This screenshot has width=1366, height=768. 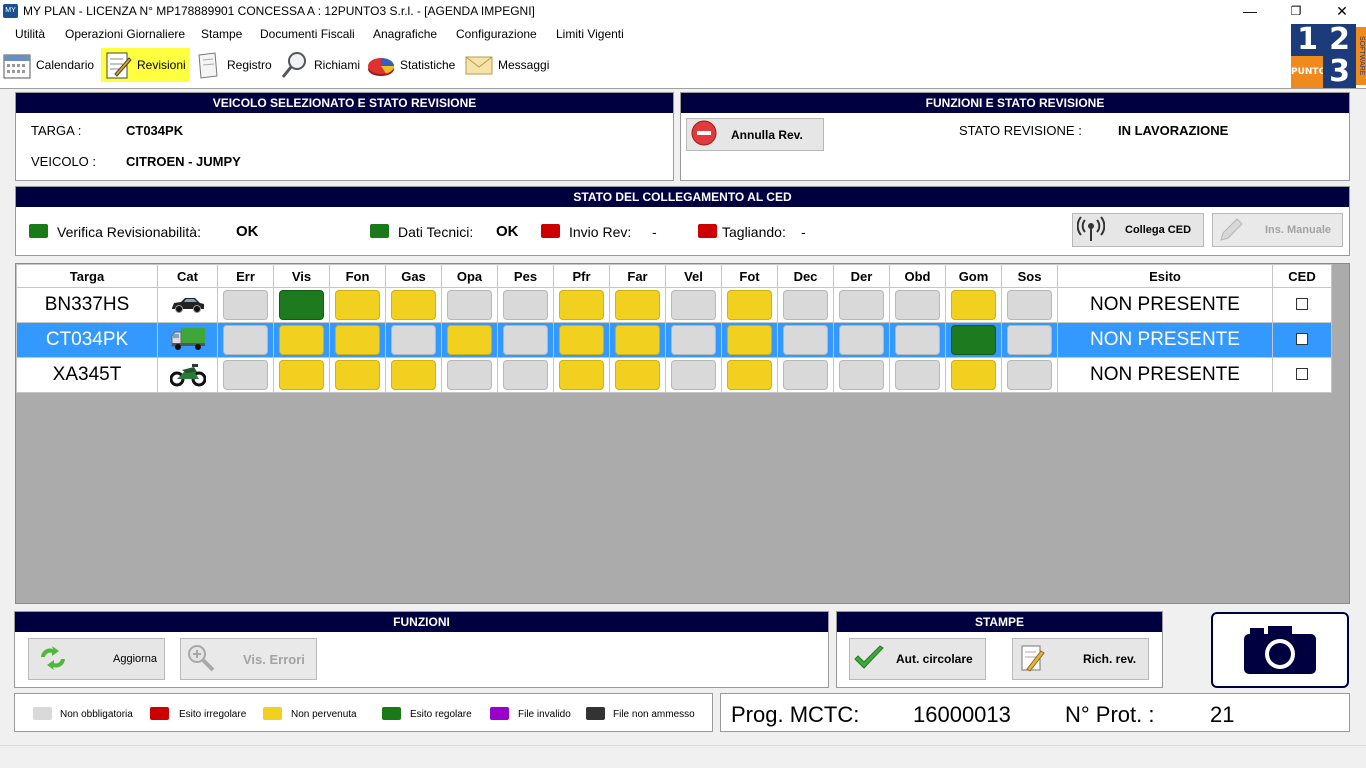 I want to click on col-header: Vis, so click(x=301, y=276).